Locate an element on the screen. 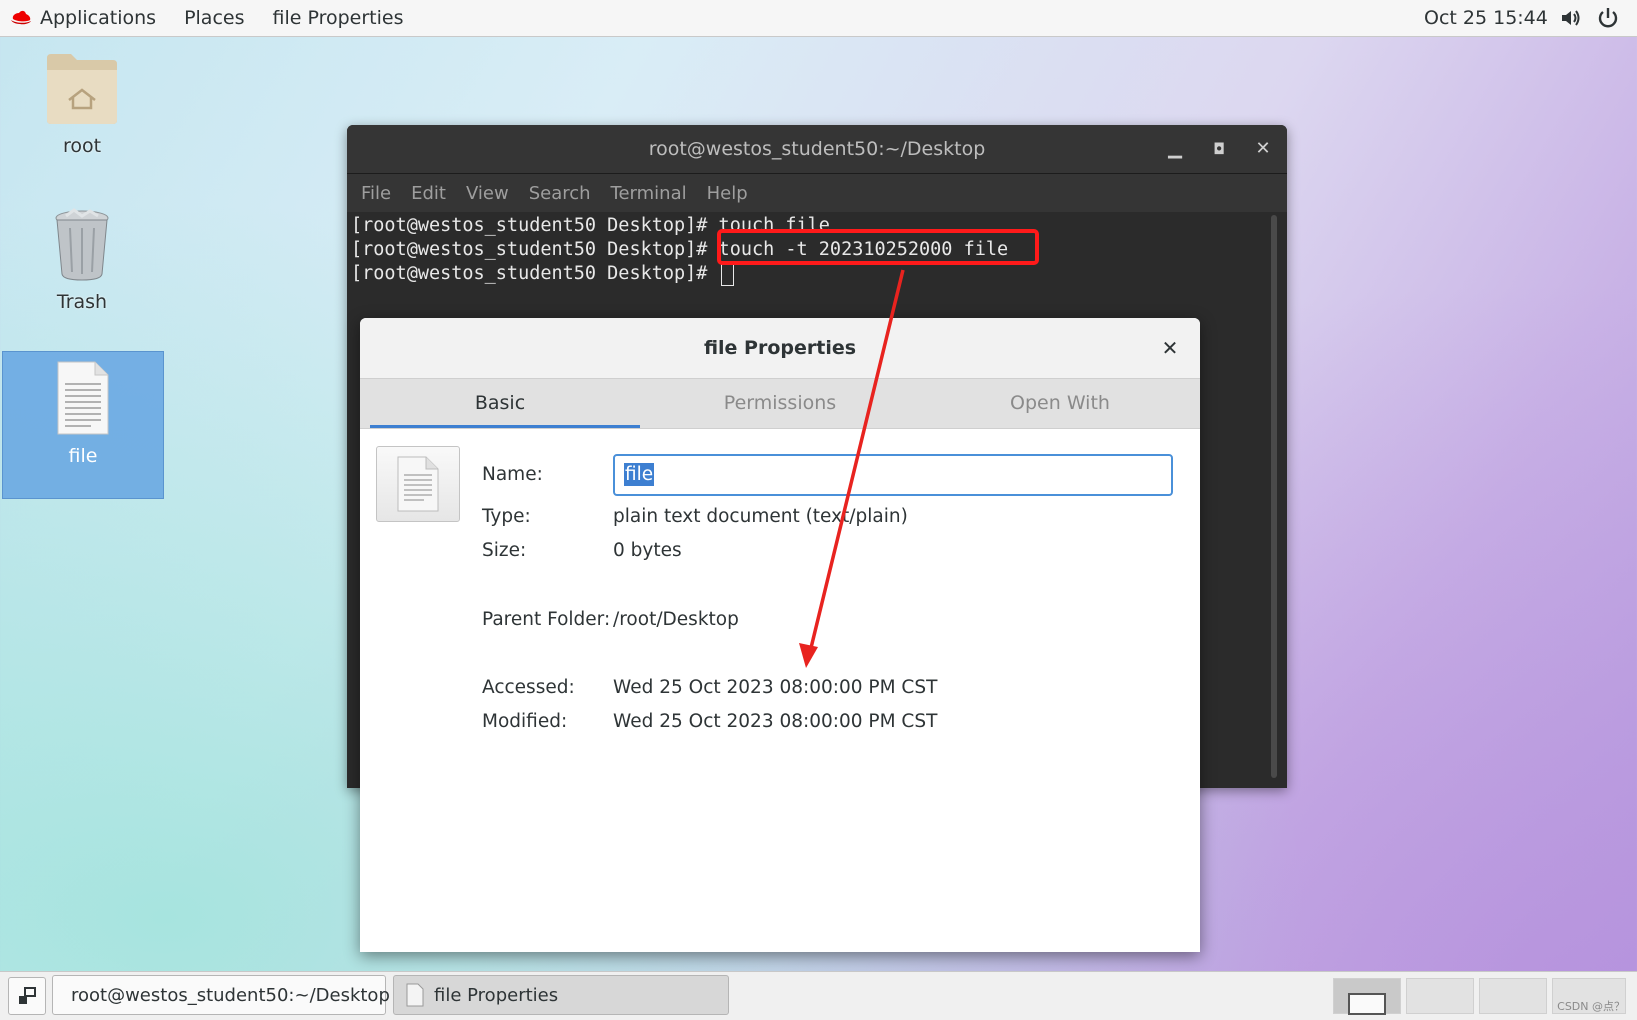  tab-permissions: Permissions is located at coordinates (780, 403).